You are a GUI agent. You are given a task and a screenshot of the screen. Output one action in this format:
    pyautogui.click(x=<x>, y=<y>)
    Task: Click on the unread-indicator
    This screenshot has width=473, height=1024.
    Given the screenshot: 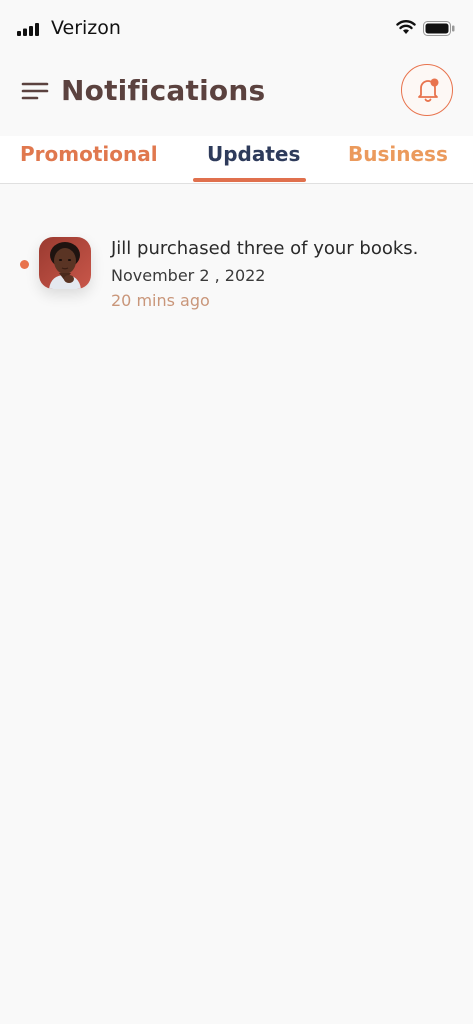 What is the action you would take?
    pyautogui.click(x=24, y=264)
    